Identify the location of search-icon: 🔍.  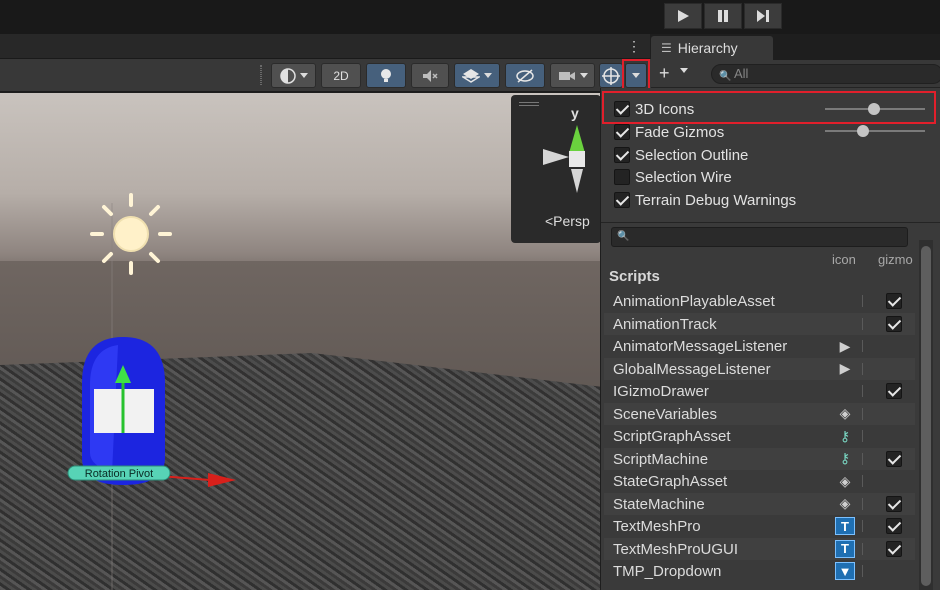
(725, 76).